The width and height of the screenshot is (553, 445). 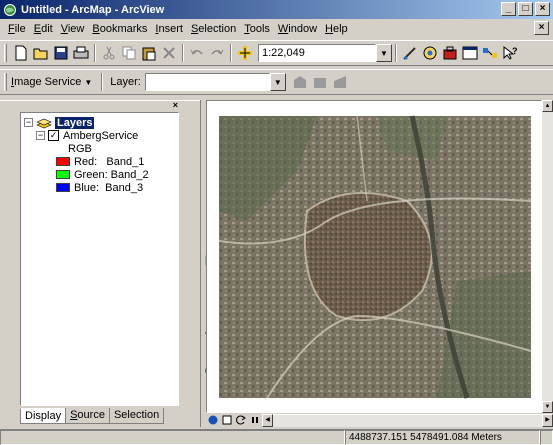 What do you see at coordinates (547, 256) in the screenshot?
I see `map-vertical-scrollbar: ▲ ▼` at bounding box center [547, 256].